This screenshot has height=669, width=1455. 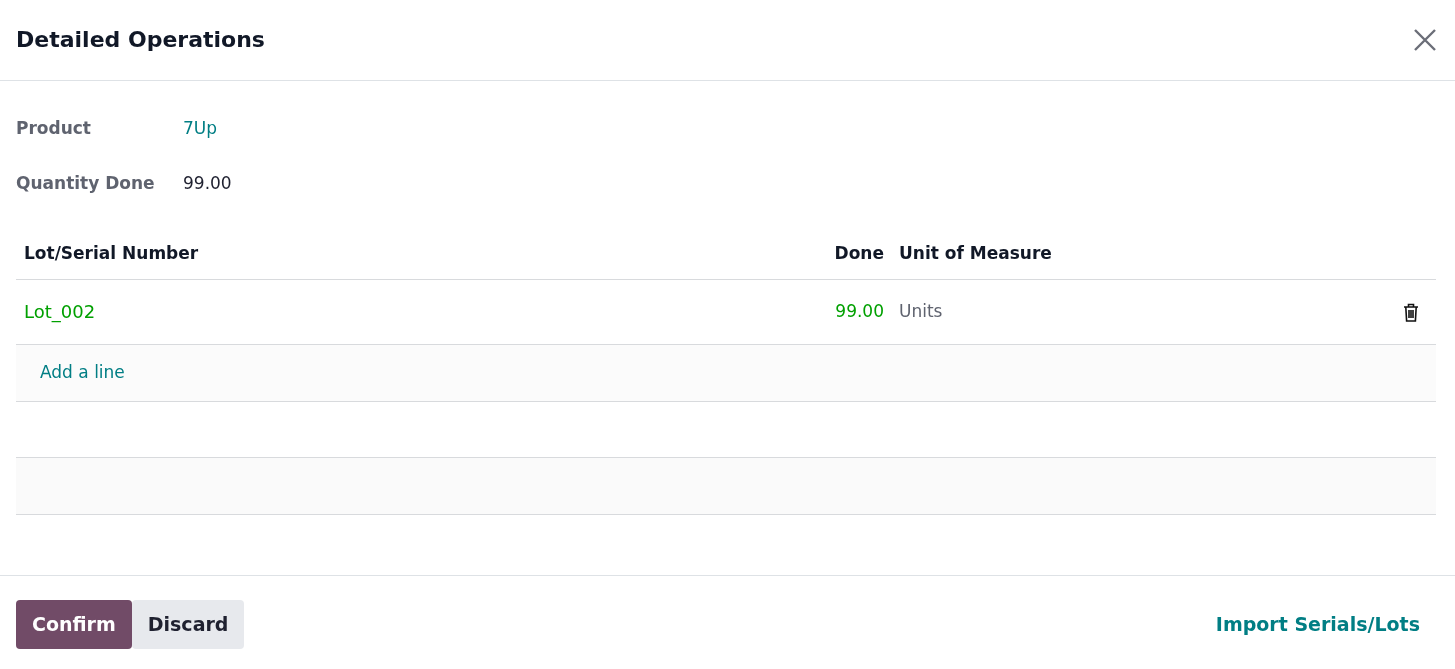 What do you see at coordinates (86, 183) in the screenshot?
I see `field-label: Quantity Done` at bounding box center [86, 183].